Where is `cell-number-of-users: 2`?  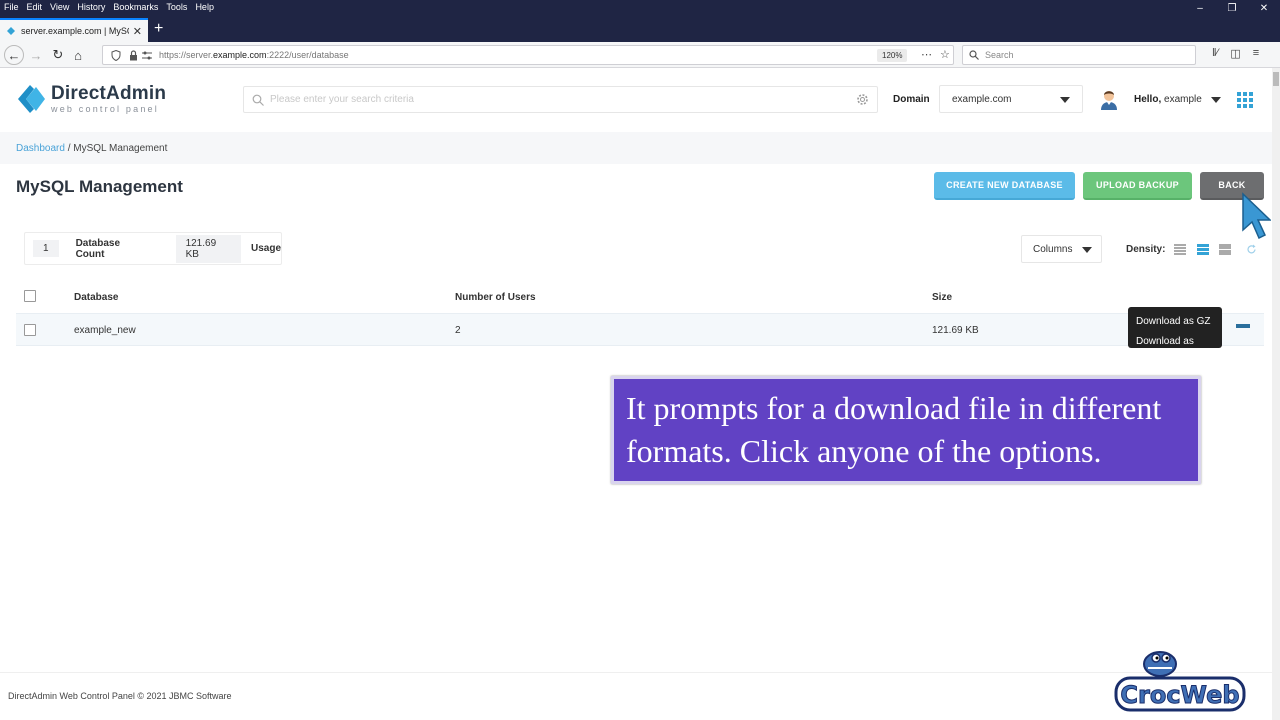
cell-number-of-users: 2 is located at coordinates (458, 330).